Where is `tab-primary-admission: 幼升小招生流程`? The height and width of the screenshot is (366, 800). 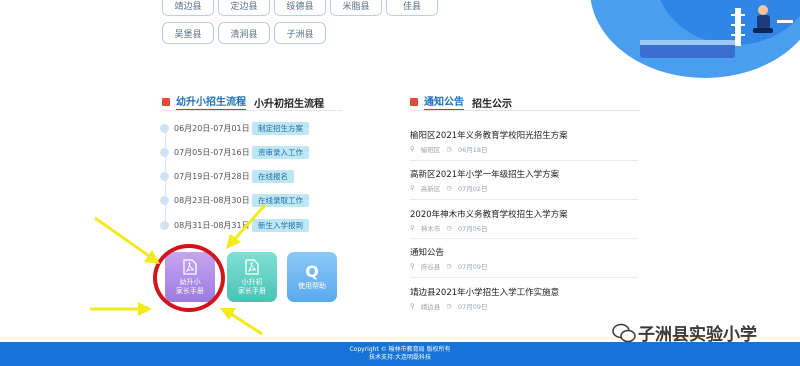
tab-primary-admission: 幼升小招生流程 is located at coordinates (211, 102).